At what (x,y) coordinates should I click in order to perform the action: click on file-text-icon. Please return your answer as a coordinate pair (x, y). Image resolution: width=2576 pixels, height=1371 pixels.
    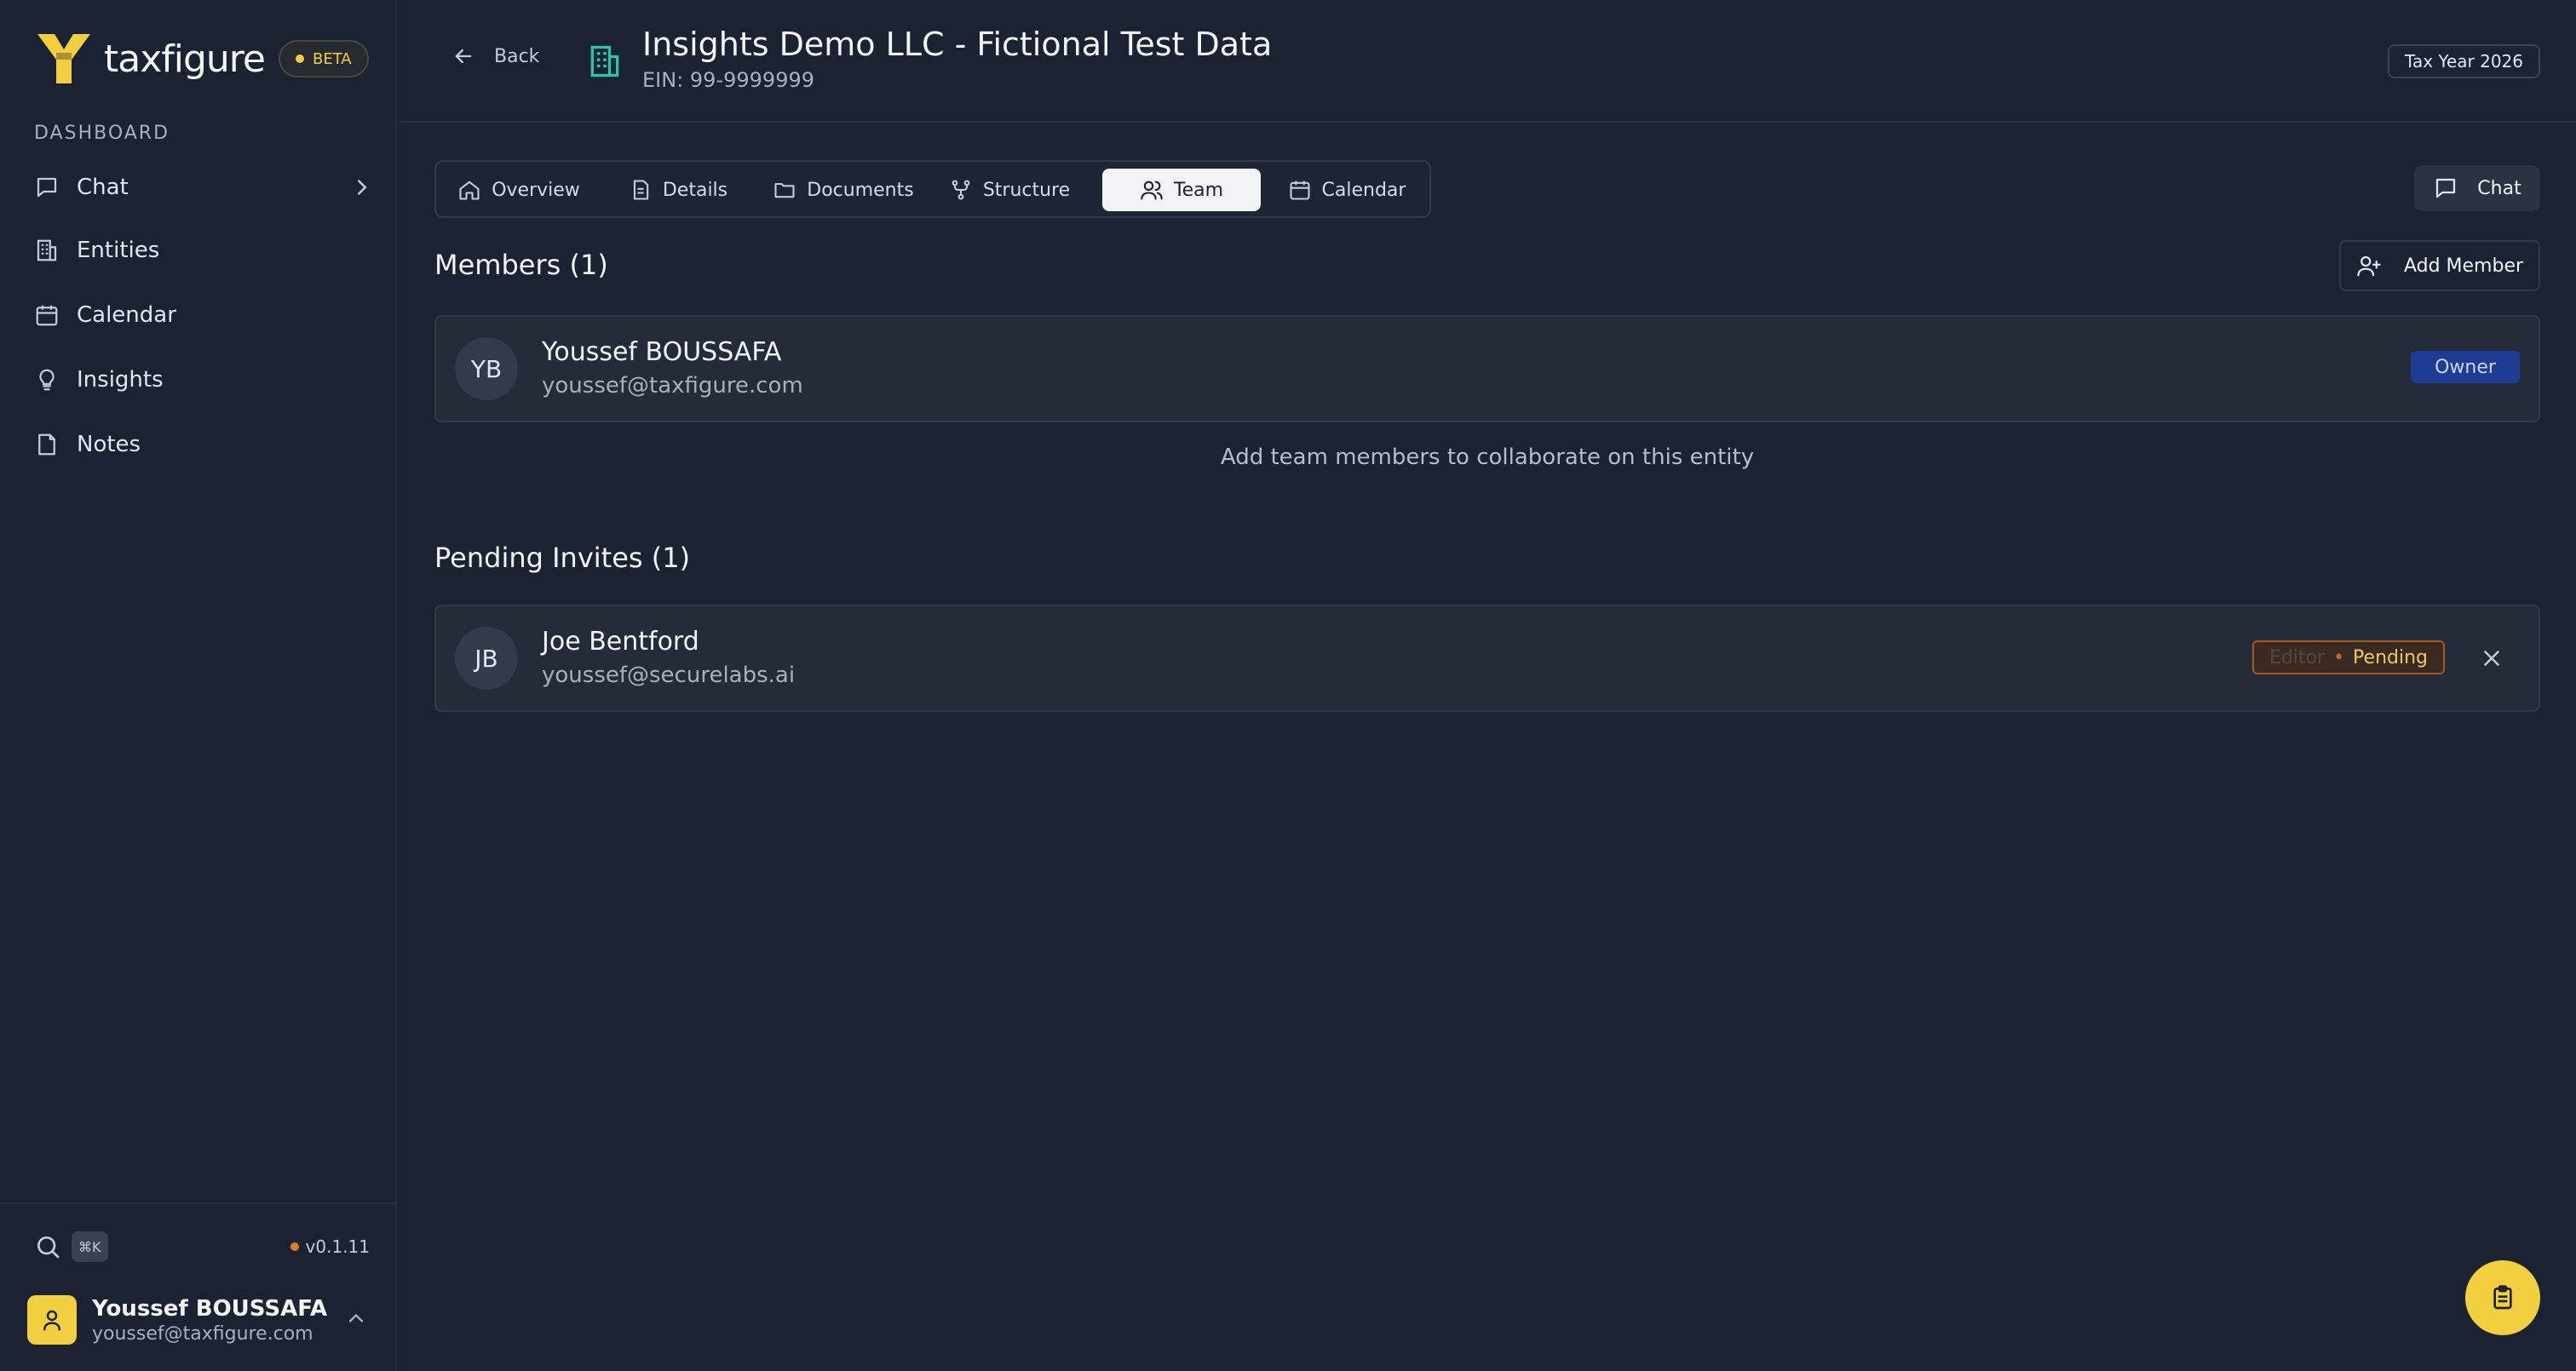
    Looking at the image, I should click on (641, 190).